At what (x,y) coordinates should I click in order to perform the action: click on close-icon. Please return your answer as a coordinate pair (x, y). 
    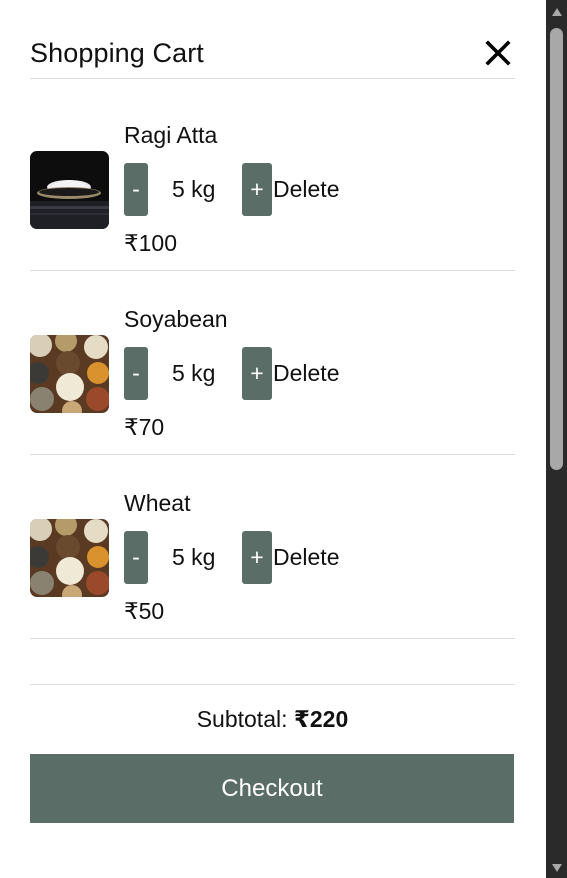
    Looking at the image, I should click on (498, 53).